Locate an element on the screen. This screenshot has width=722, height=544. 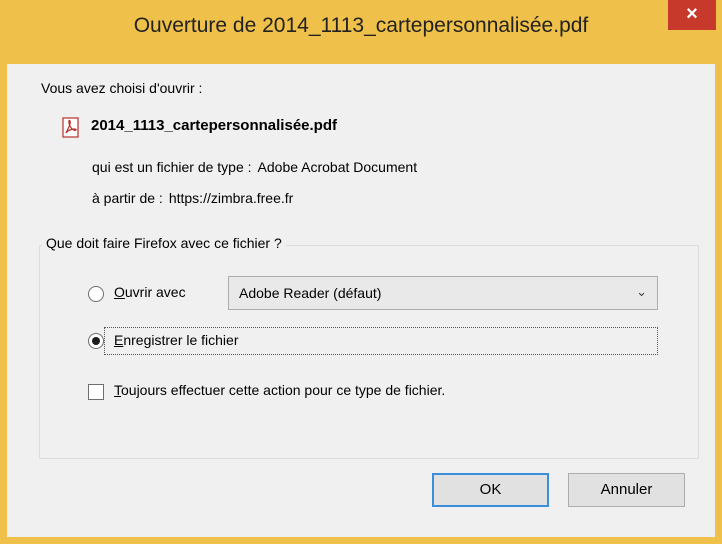
always-do-checkbox is located at coordinates (96, 392).